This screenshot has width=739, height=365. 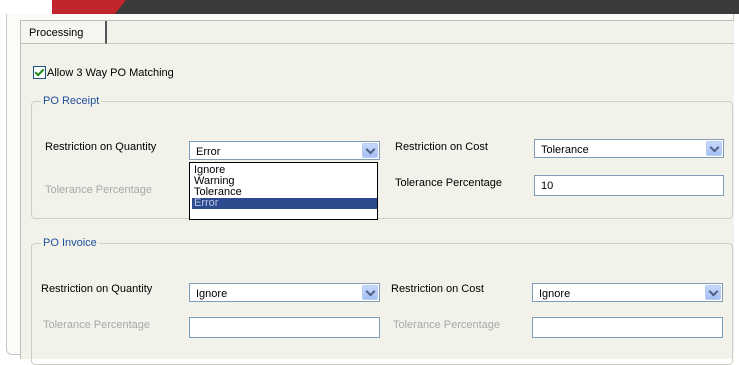 What do you see at coordinates (627, 327) in the screenshot?
I see `invoice-tolerance-right-input` at bounding box center [627, 327].